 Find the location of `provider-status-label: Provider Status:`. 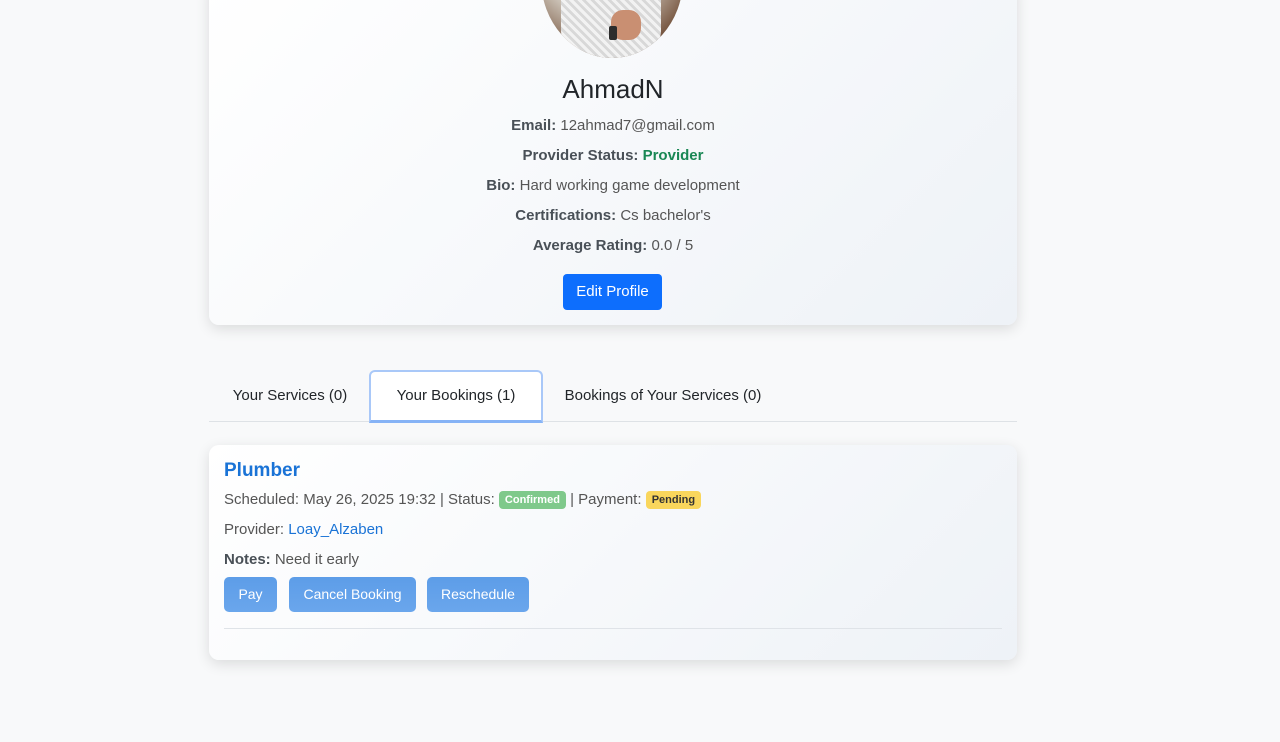

provider-status-label: Provider Status: is located at coordinates (580, 155).